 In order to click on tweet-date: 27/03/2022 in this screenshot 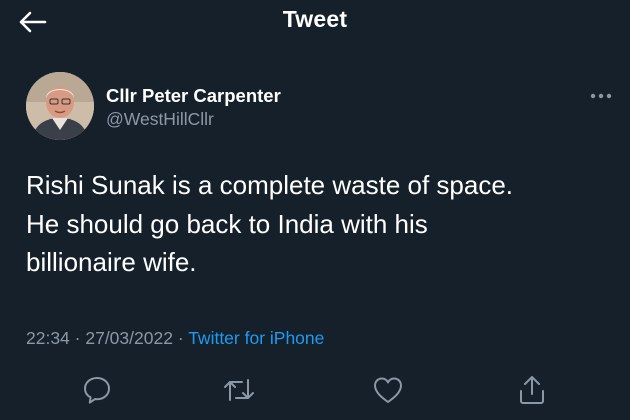, I will do `click(129, 338)`.